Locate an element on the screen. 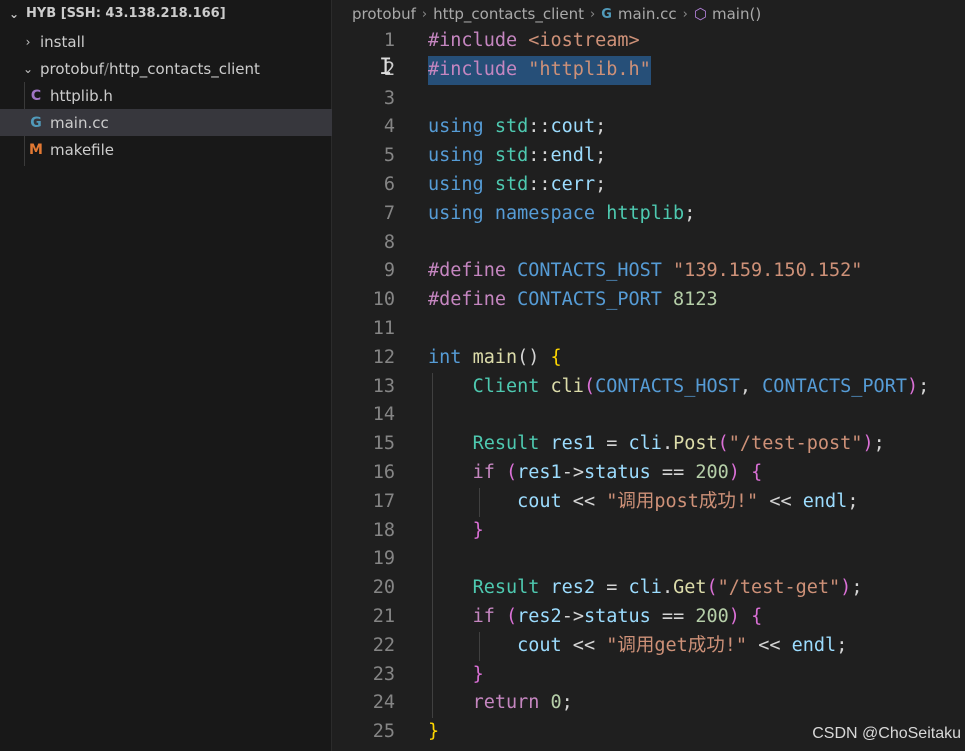 This screenshot has width=965, height=751. code-text: cout << "调用get成功!" << endl; is located at coordinates (637, 646).